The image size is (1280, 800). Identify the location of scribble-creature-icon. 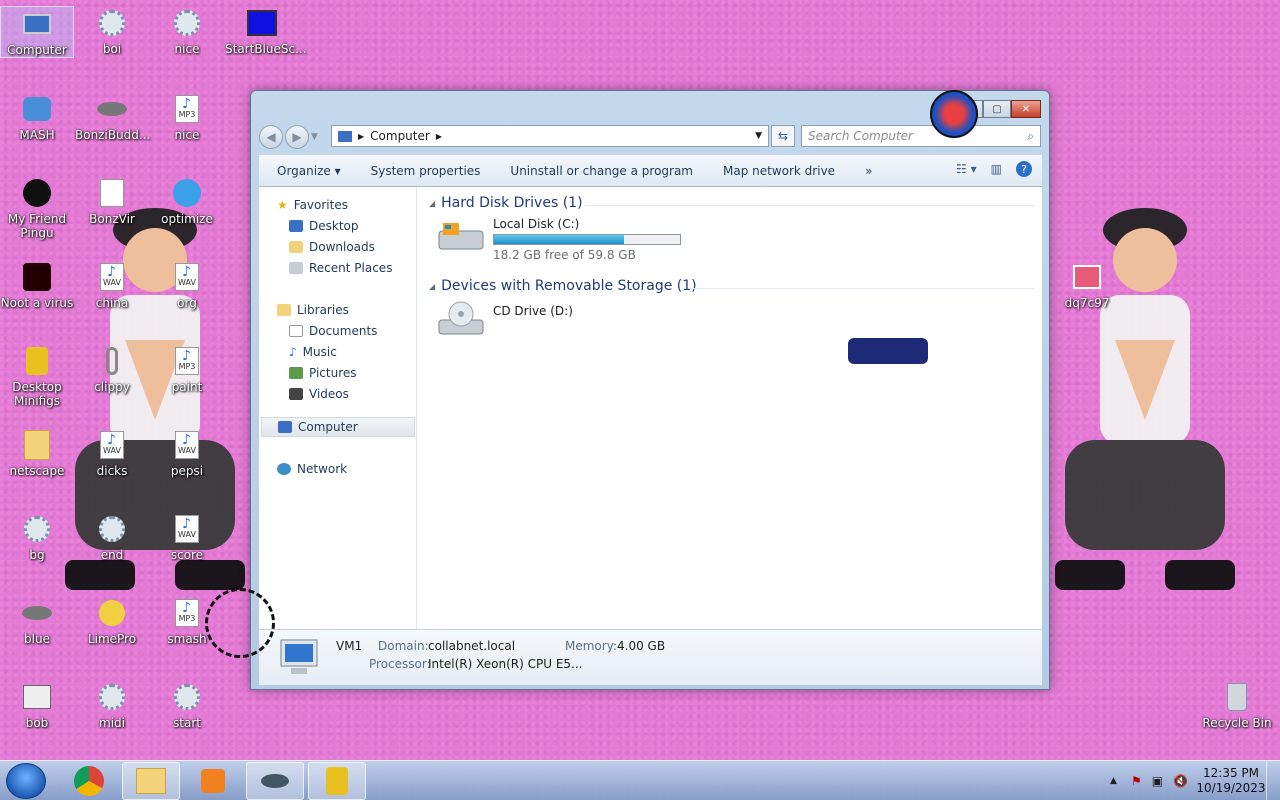
(240, 623).